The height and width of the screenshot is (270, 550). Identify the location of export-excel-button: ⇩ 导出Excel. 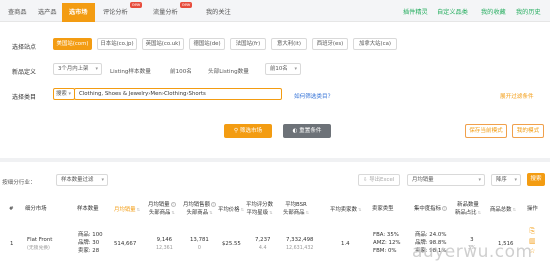
(379, 180).